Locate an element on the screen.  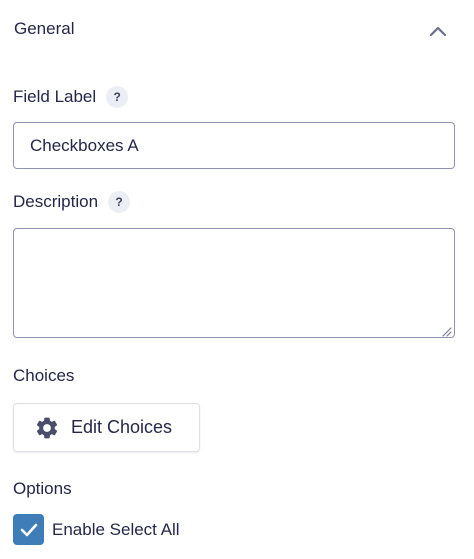
enable-select-all-option: Enable Select All is located at coordinates (96, 529).